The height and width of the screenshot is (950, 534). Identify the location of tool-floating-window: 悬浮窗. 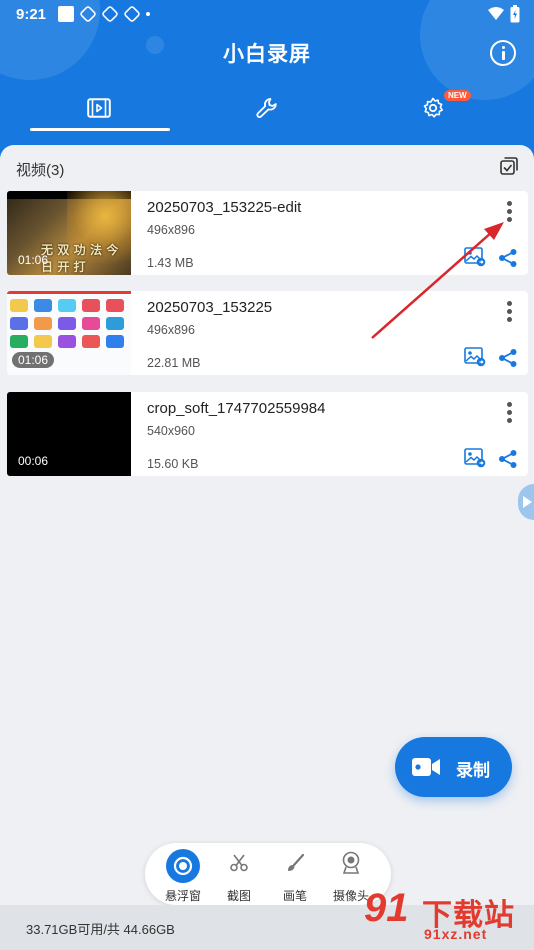
(183, 874).